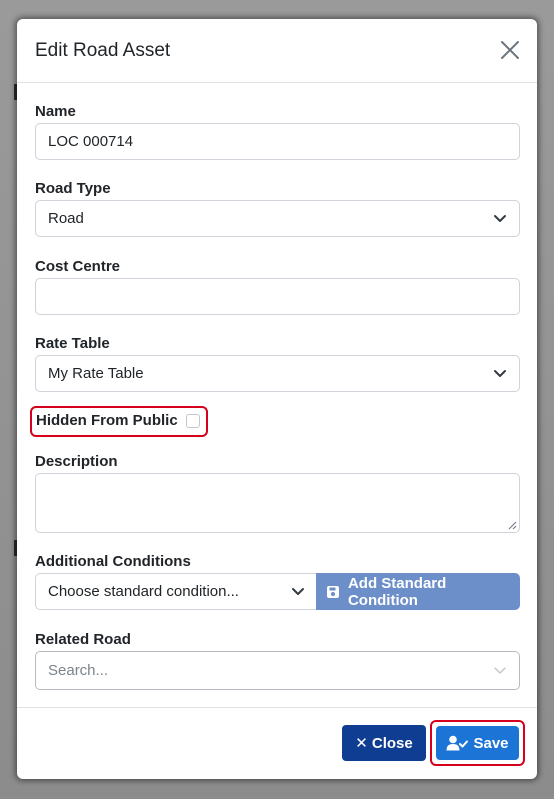 The image size is (554, 799). I want to click on road-type-value: Road, so click(66, 218).